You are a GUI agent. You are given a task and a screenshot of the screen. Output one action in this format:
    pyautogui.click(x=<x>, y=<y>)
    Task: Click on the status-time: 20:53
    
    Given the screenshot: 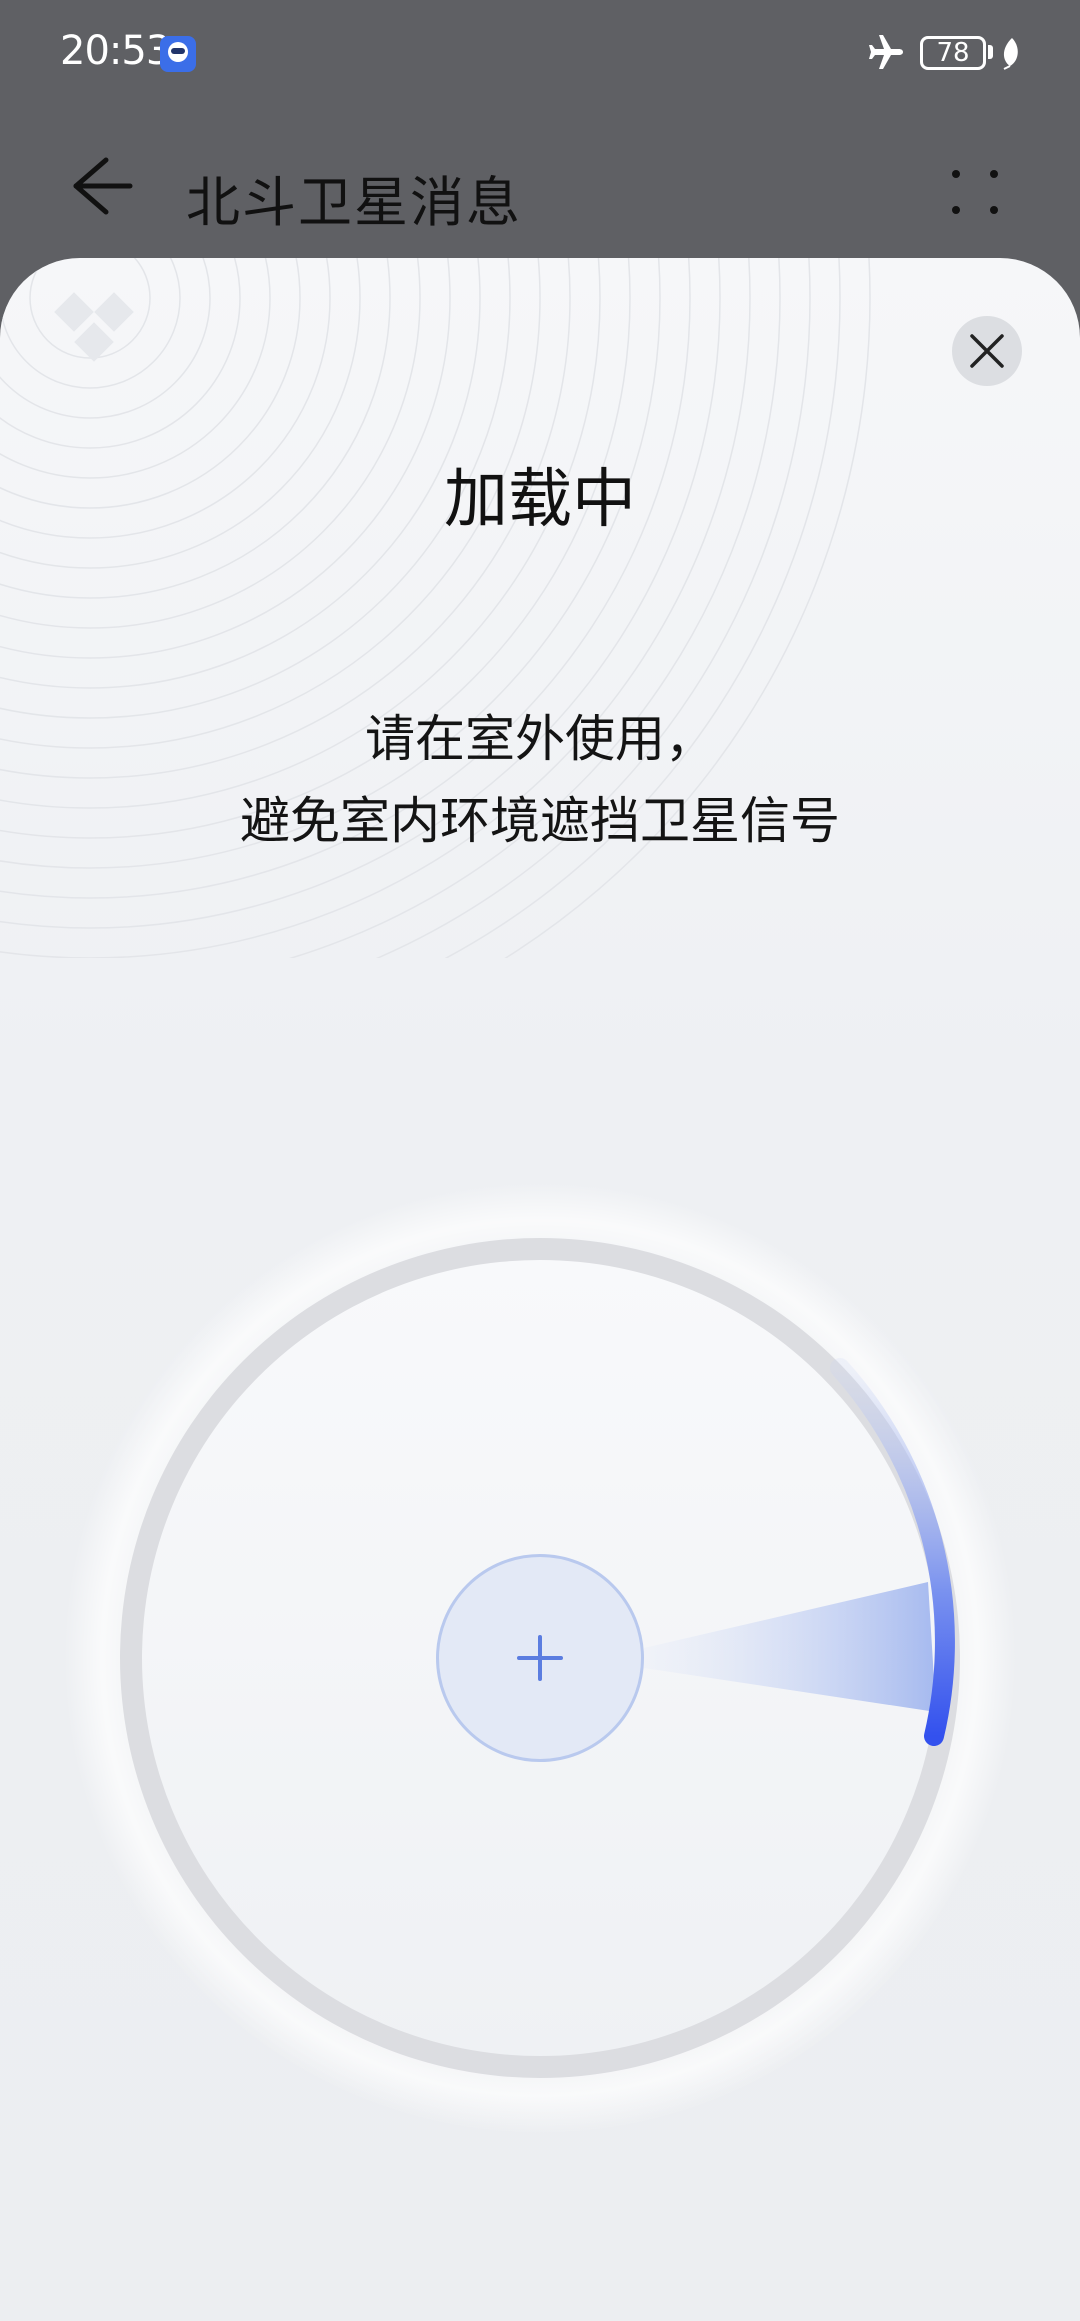 What is the action you would take?
    pyautogui.click(x=115, y=51)
    